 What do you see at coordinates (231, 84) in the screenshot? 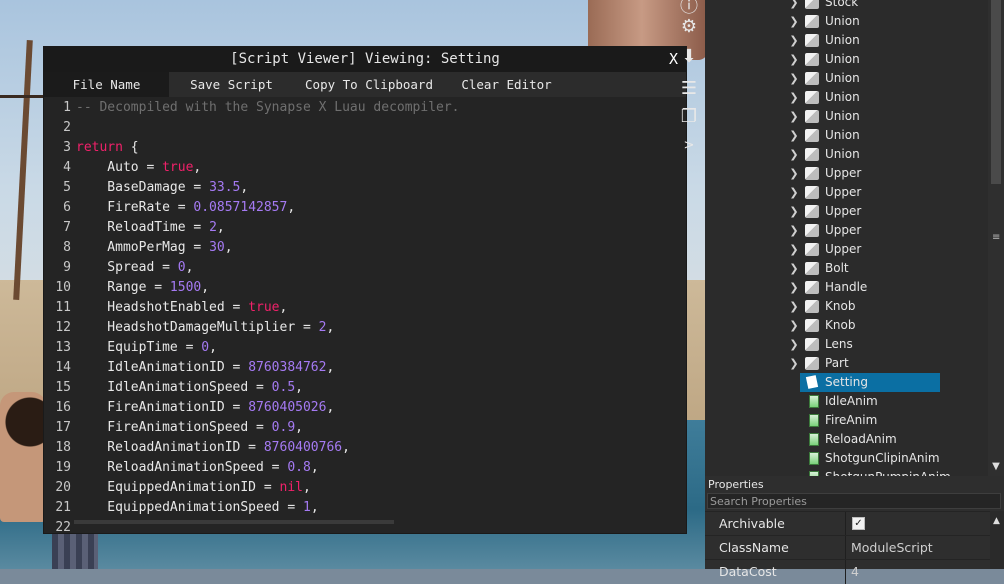
I see `save-script-button: Save Script` at bounding box center [231, 84].